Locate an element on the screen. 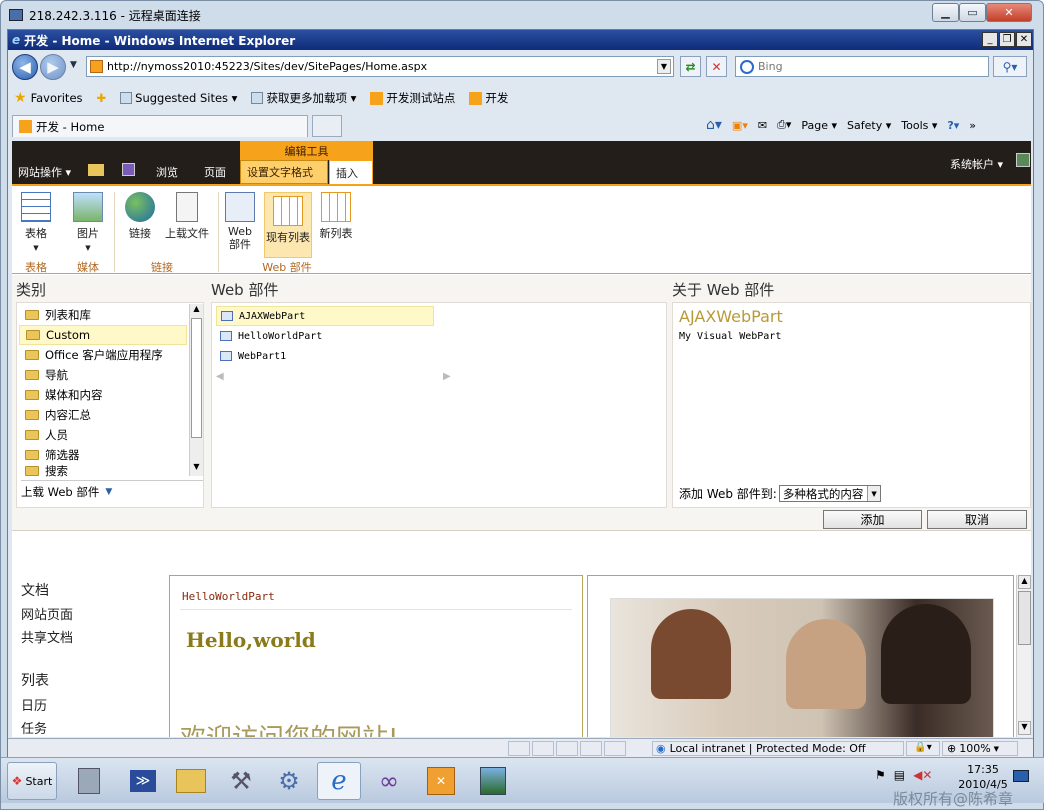  tab-page: 页面 is located at coordinates (215, 172).